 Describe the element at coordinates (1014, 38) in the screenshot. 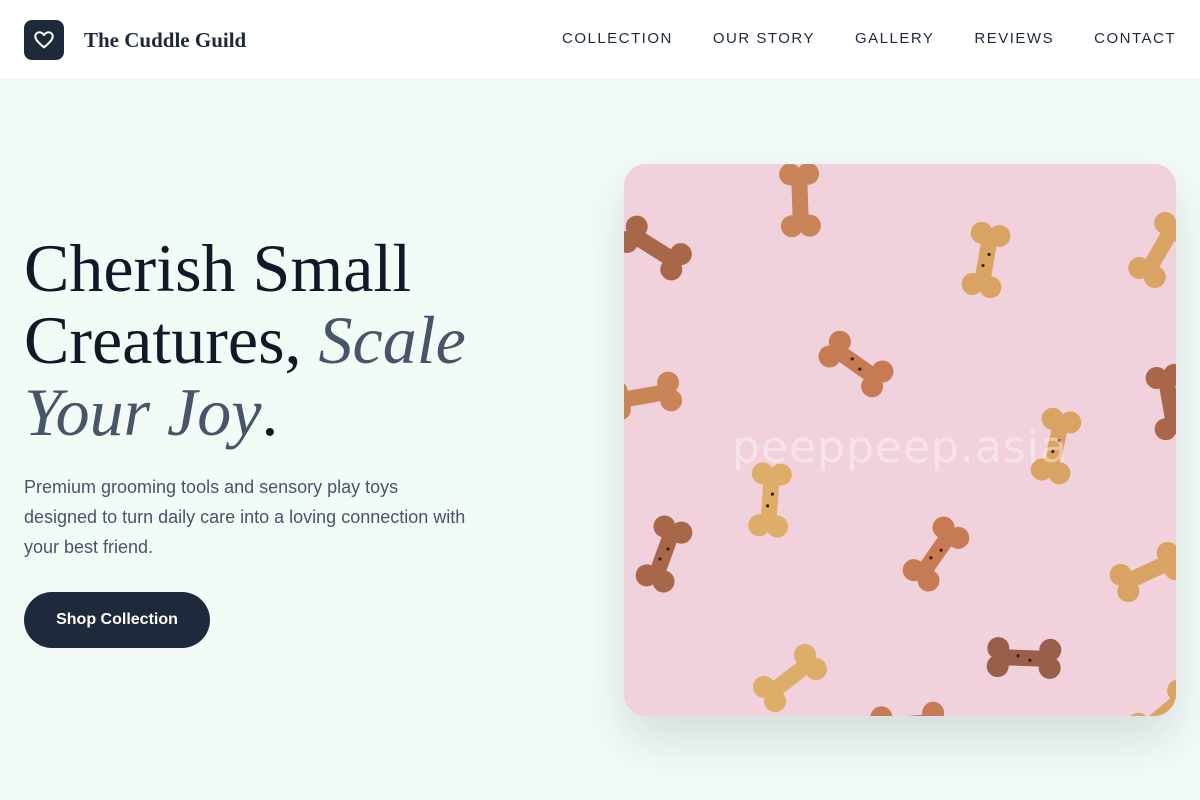

I see `nav-reviews: REVIEWS` at that location.